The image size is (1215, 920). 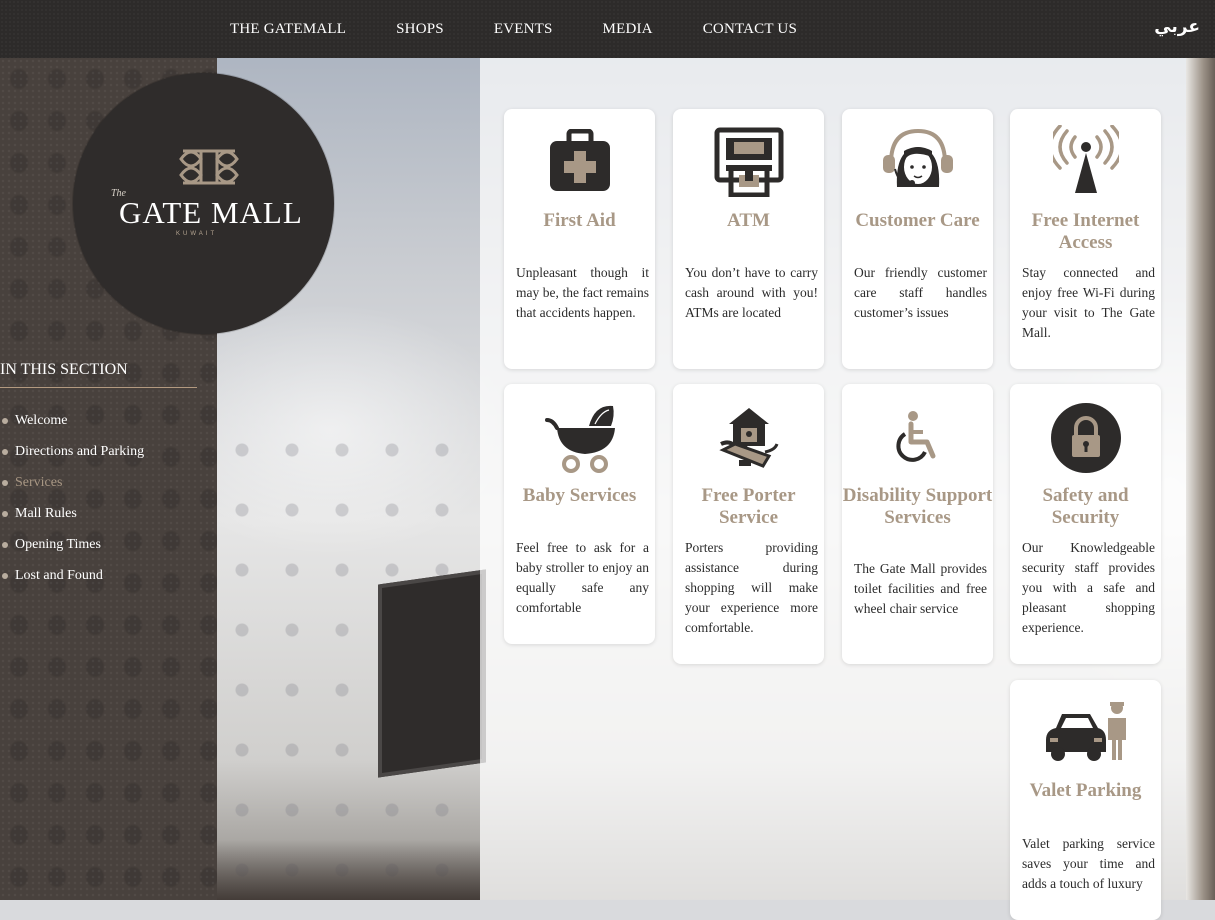 I want to click on wheelchair-icon, so click(x=917, y=438).